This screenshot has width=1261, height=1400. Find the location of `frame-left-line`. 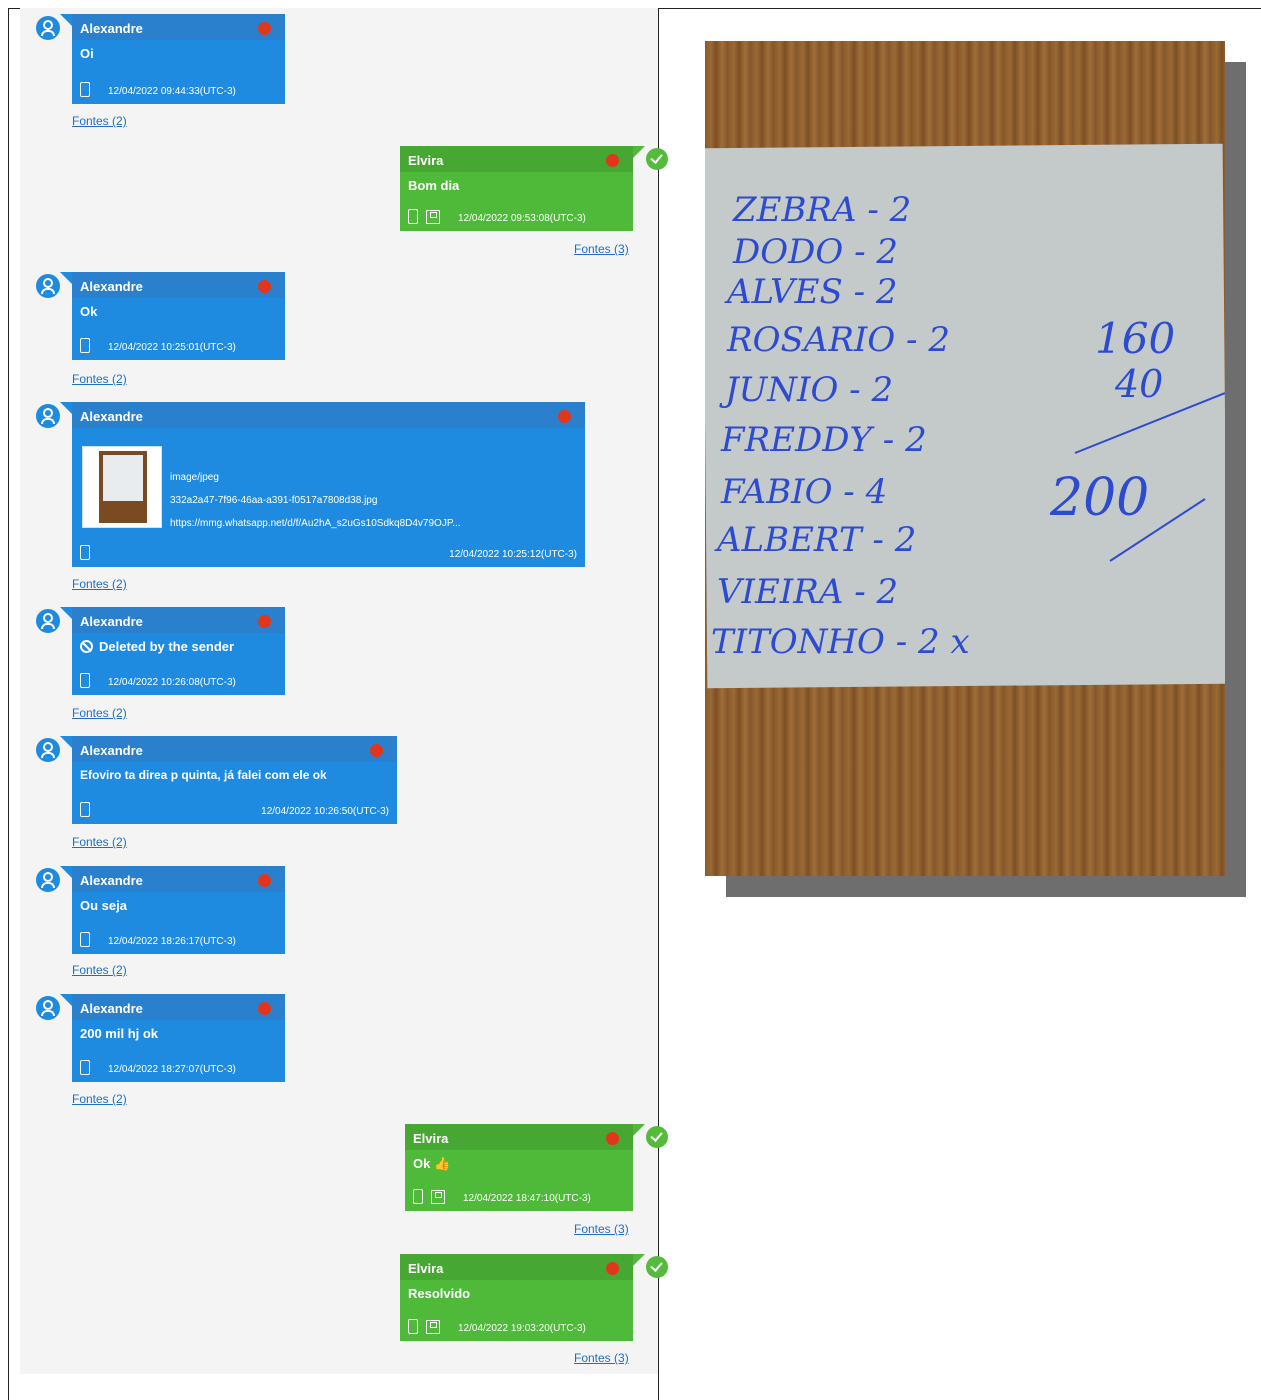

frame-left-line is located at coordinates (8, 704).